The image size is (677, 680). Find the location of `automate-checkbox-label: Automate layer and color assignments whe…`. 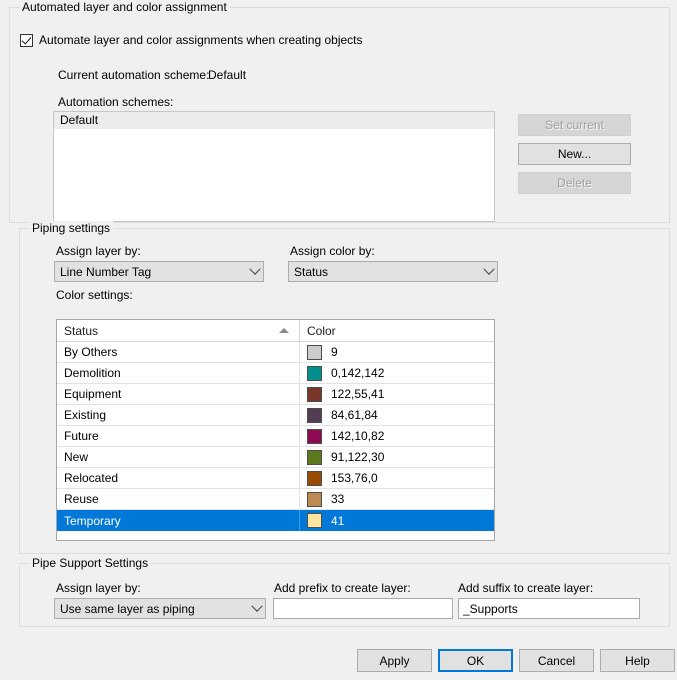

automate-checkbox-label: Automate layer and color assignments whe… is located at coordinates (201, 40).